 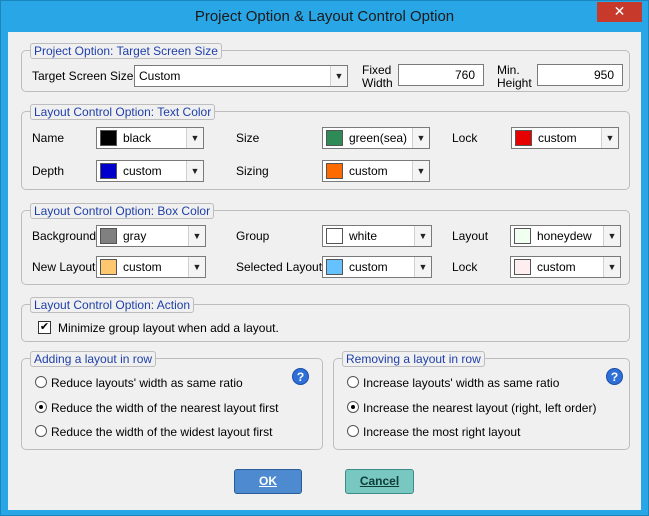 What do you see at coordinates (142, 267) in the screenshot?
I see `box-color-new-layout-value: custom` at bounding box center [142, 267].